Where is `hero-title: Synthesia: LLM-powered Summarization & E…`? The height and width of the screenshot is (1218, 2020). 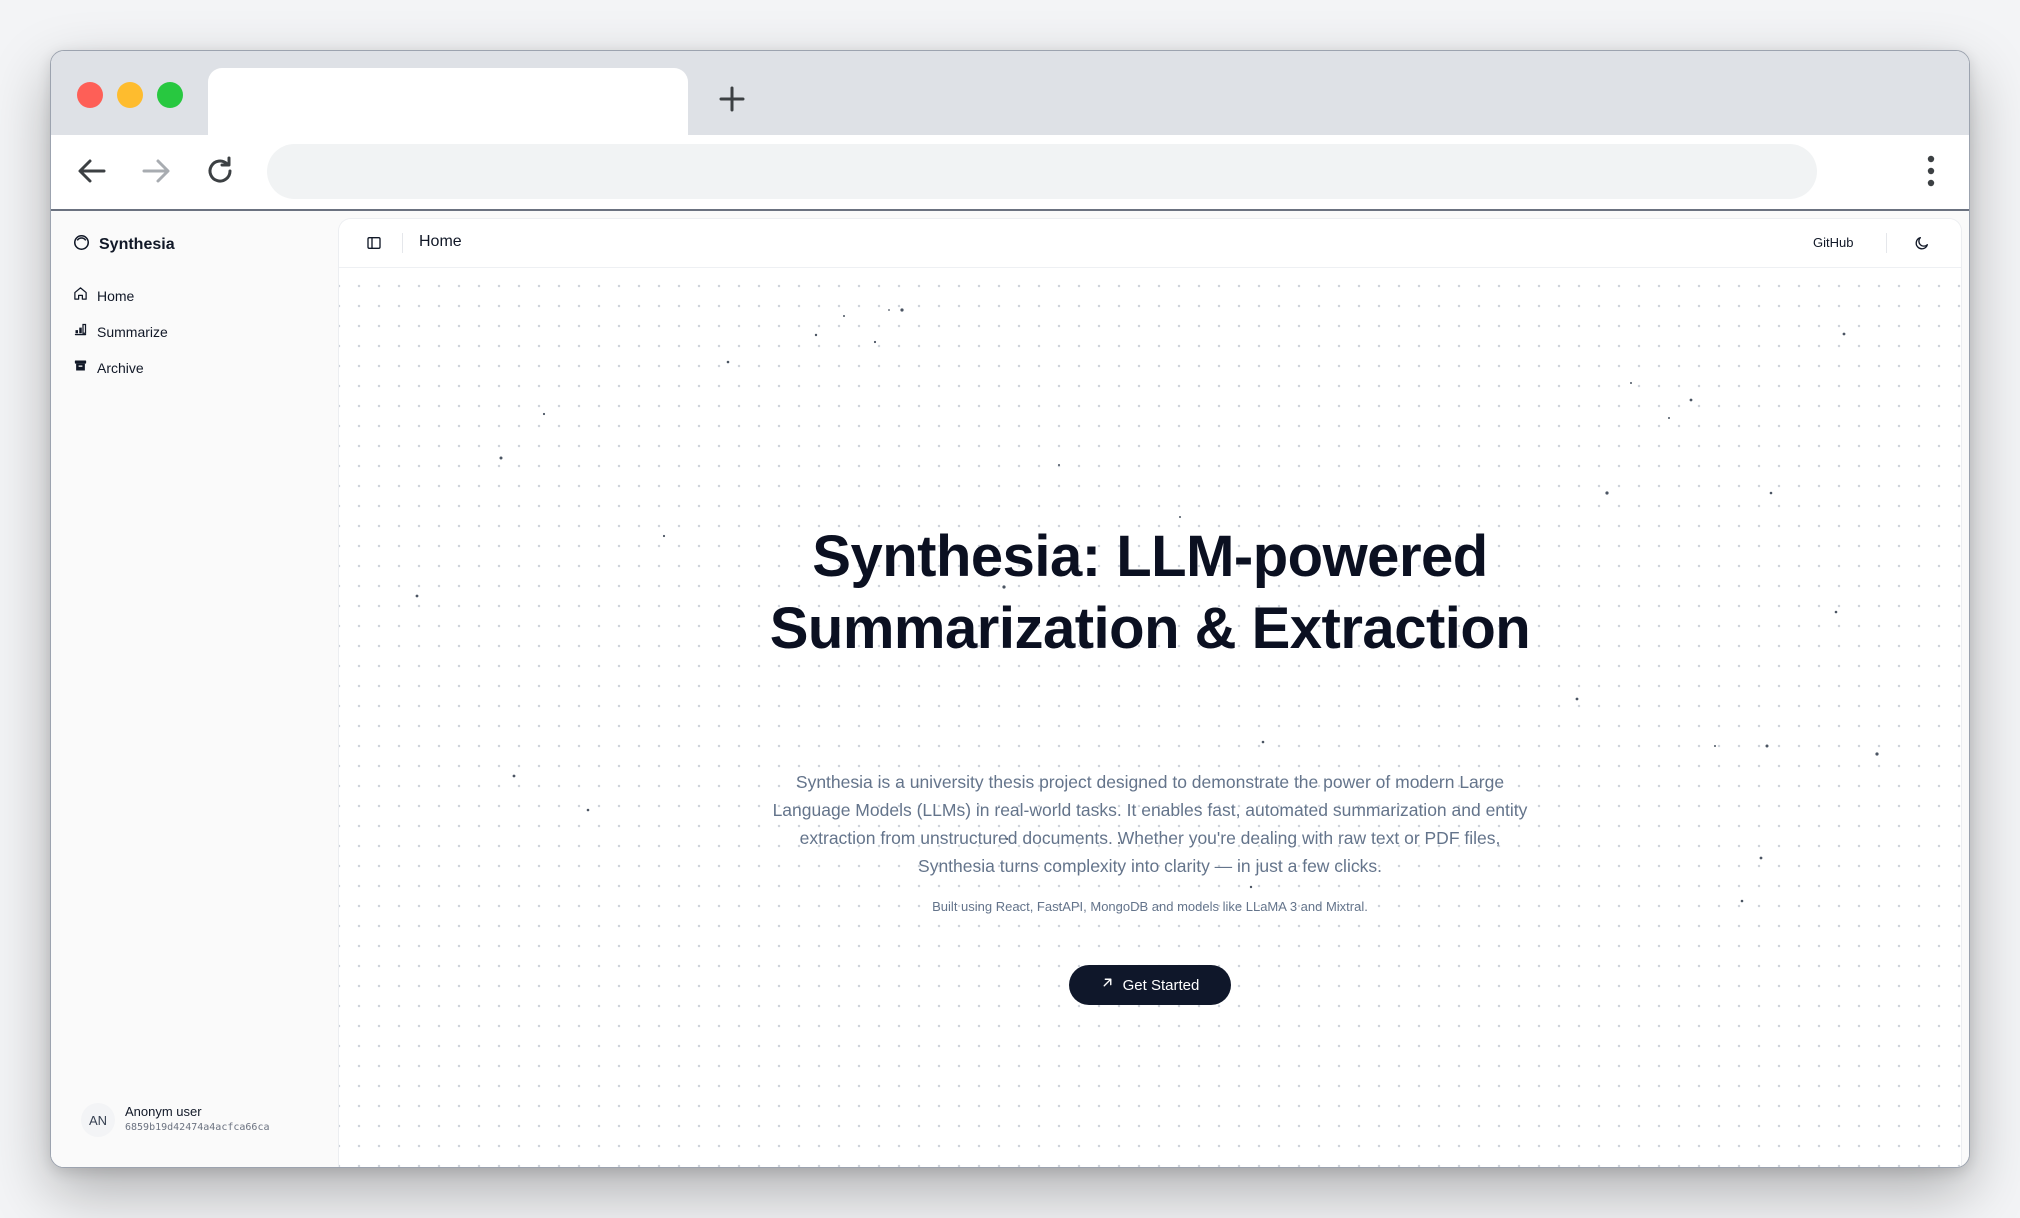
hero-title: Synthesia: LLM-powered Summarization & E… is located at coordinates (1150, 592).